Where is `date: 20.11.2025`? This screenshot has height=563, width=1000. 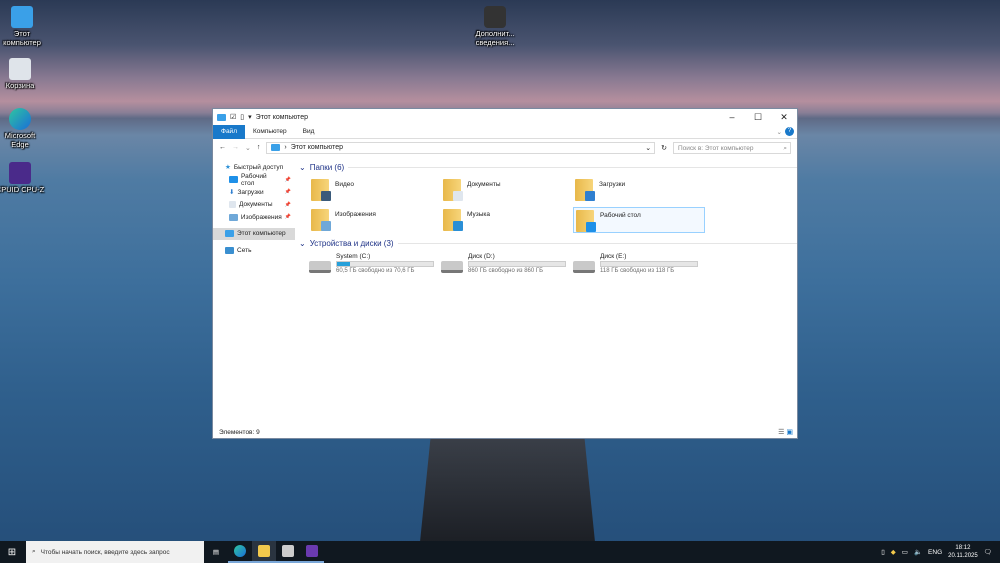 date: 20.11.2025 is located at coordinates (963, 556).